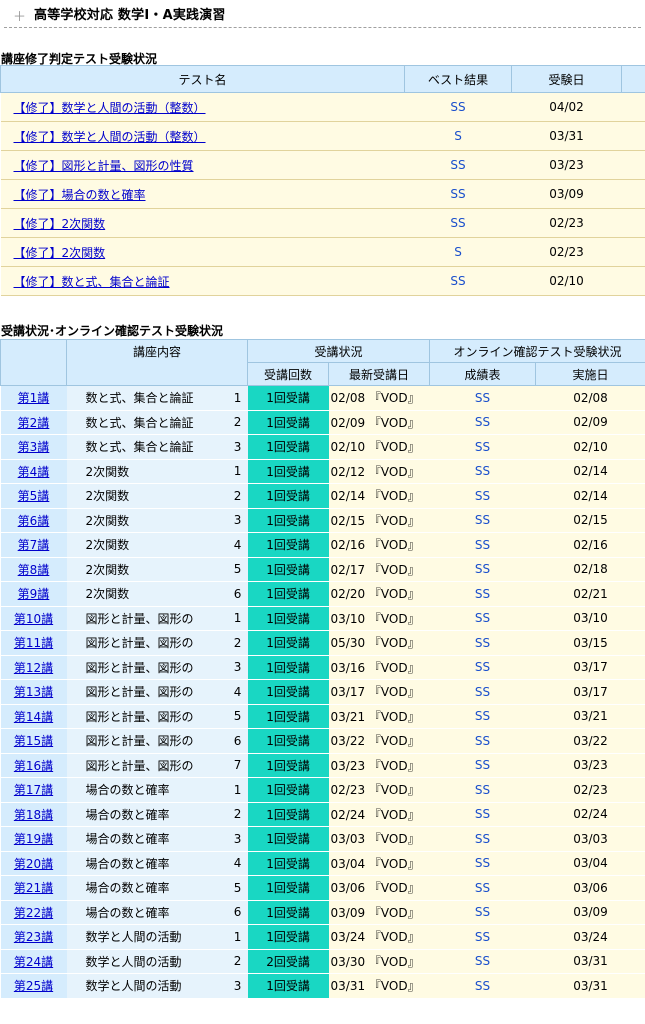 The width and height of the screenshot is (645, 1024). Describe the element at coordinates (33, 766) in the screenshot. I see `lecture-link: 第16講` at that location.